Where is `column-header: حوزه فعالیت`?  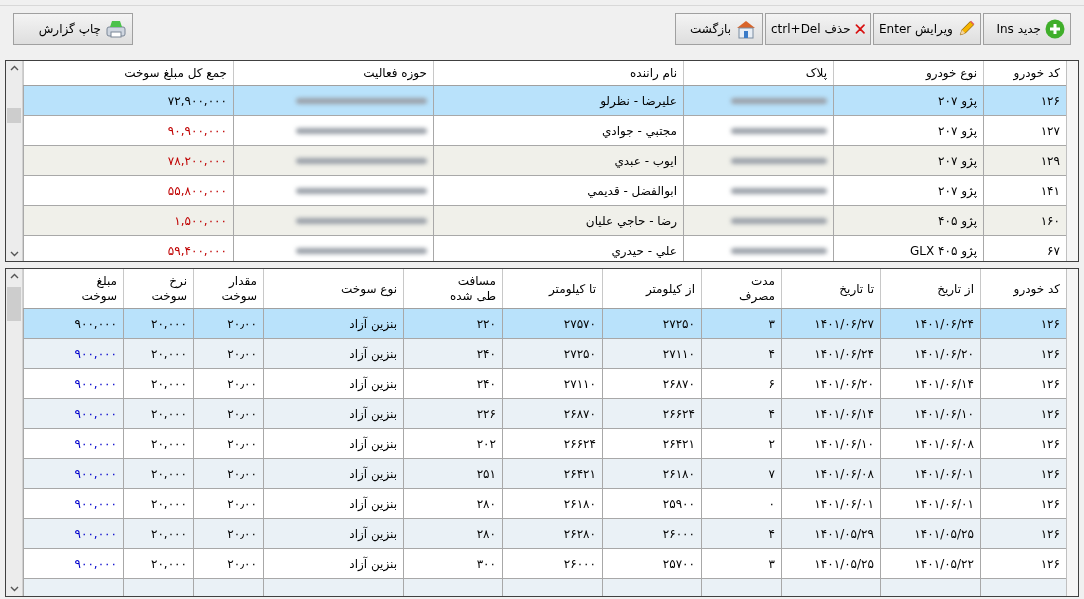
column-header: حوزه فعالیت is located at coordinates (395, 73).